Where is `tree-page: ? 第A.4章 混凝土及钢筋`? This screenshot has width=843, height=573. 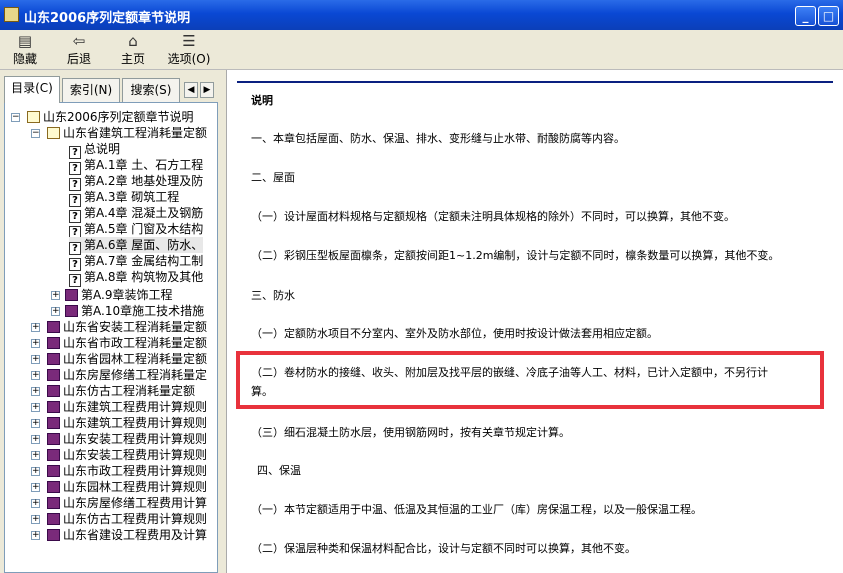
tree-page: ? 第A.4章 混凝土及钢筋 is located at coordinates (136, 214).